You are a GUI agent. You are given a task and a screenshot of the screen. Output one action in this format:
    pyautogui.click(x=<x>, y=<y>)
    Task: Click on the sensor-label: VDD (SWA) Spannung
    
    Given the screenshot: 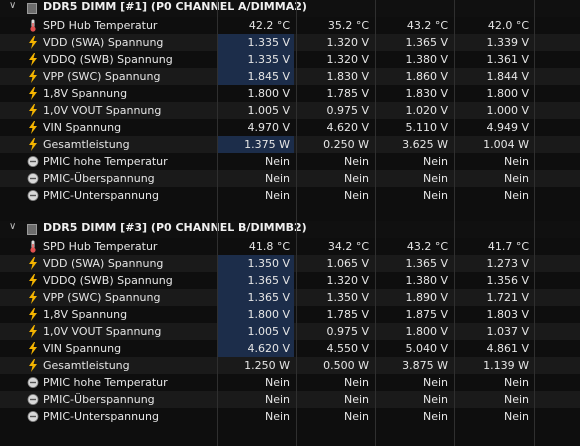 What is the action you would take?
    pyautogui.click(x=103, y=263)
    